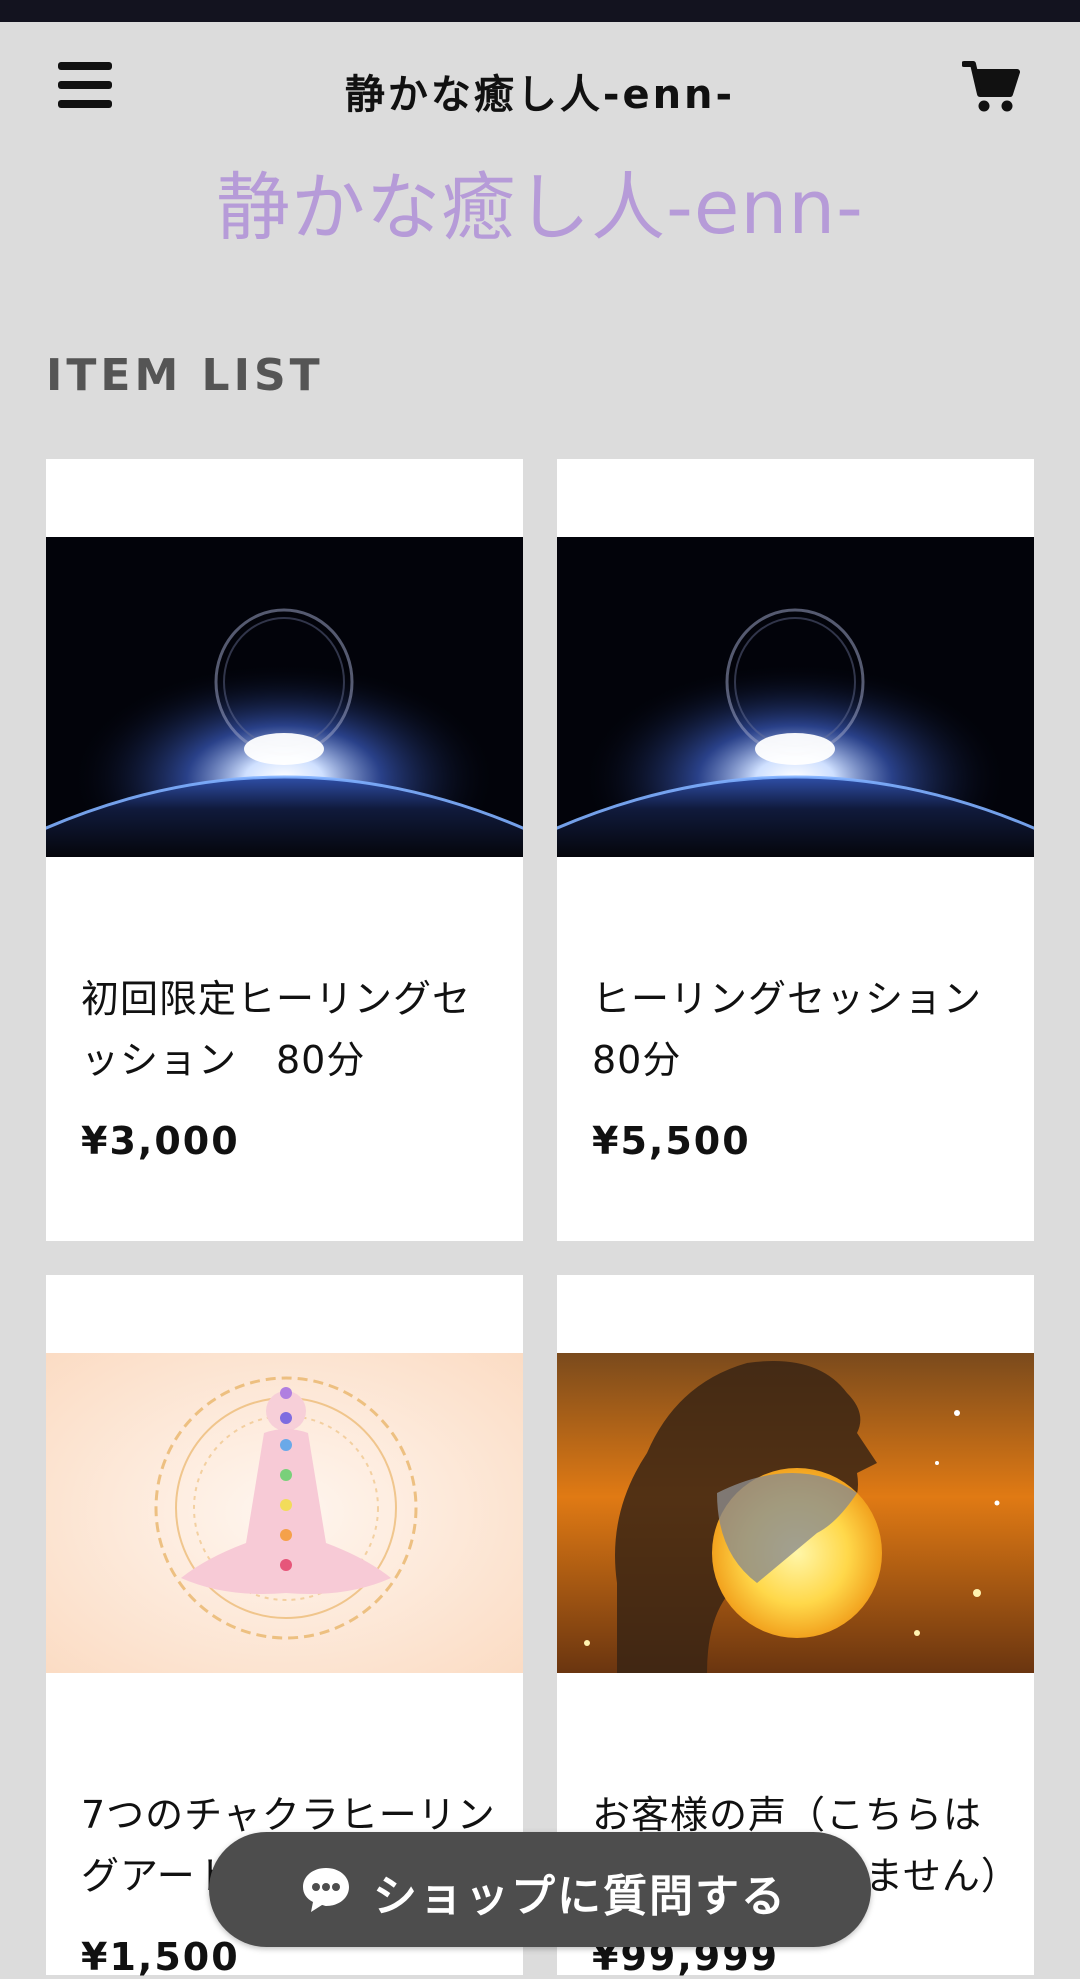 This screenshot has height=1979, width=1080. What do you see at coordinates (806, 1030) in the screenshot?
I see `item-name: ヒーリングセッション 80分` at bounding box center [806, 1030].